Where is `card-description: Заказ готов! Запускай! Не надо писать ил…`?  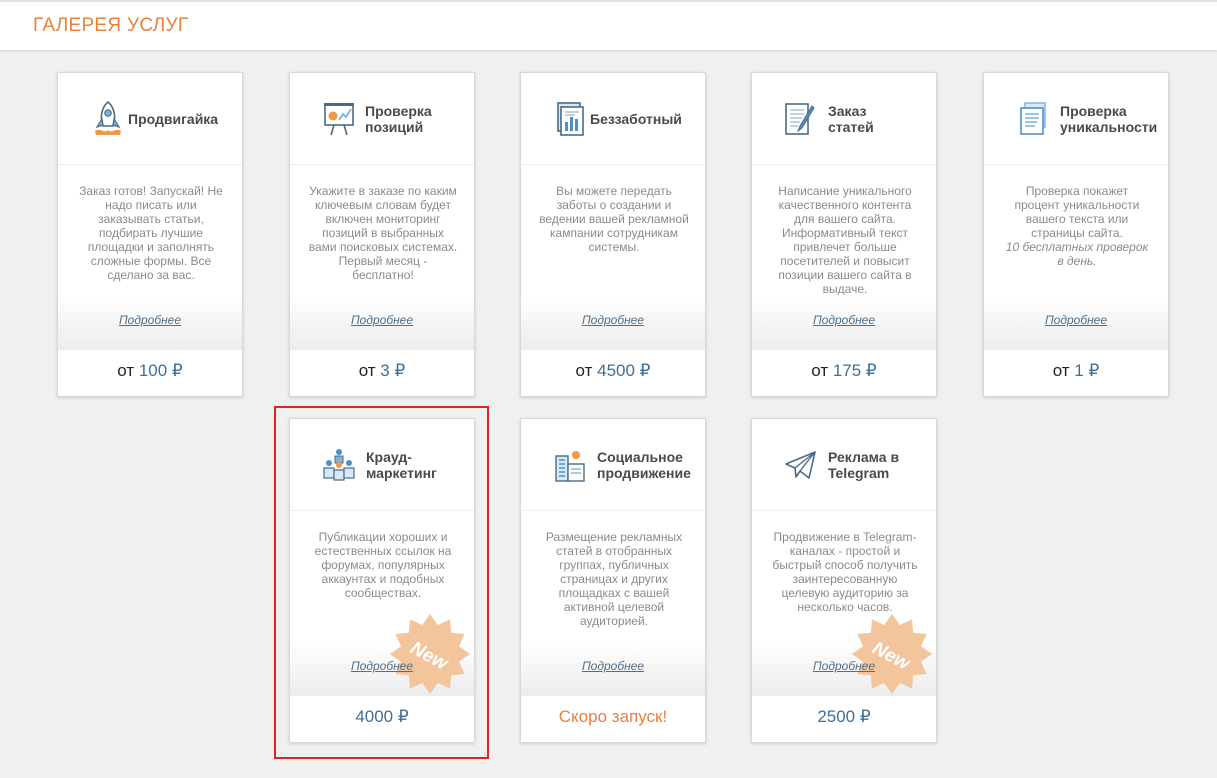 card-description: Заказ готов! Запускай! Не надо писать ил… is located at coordinates (151, 233).